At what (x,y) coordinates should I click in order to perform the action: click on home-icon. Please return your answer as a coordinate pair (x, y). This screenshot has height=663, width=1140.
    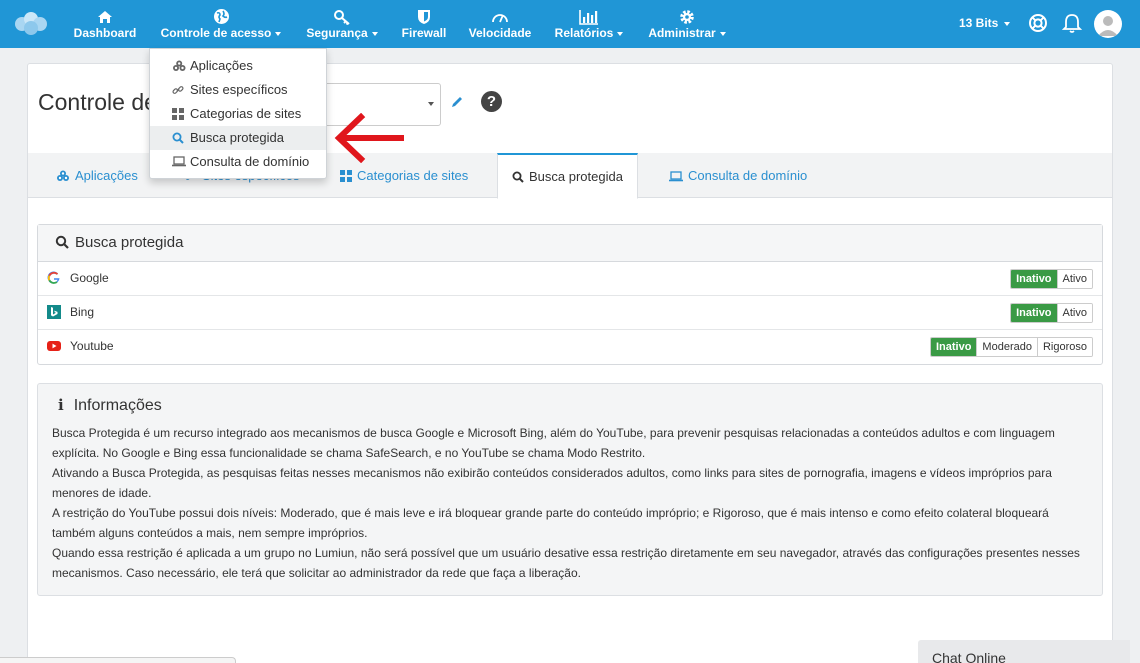
    Looking at the image, I should click on (105, 16).